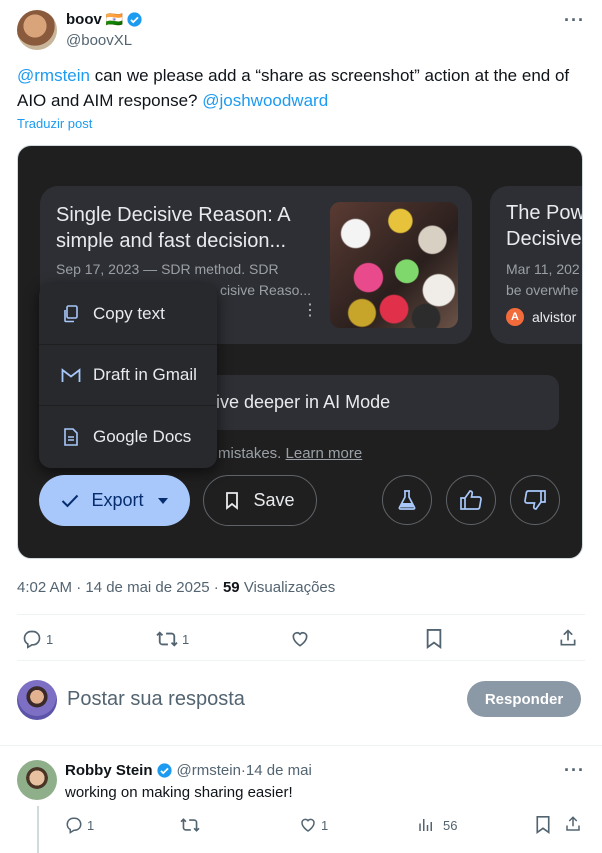  Describe the element at coordinates (252, 453) in the screenshot. I see `disclaimer-text: mistakes.` at that location.